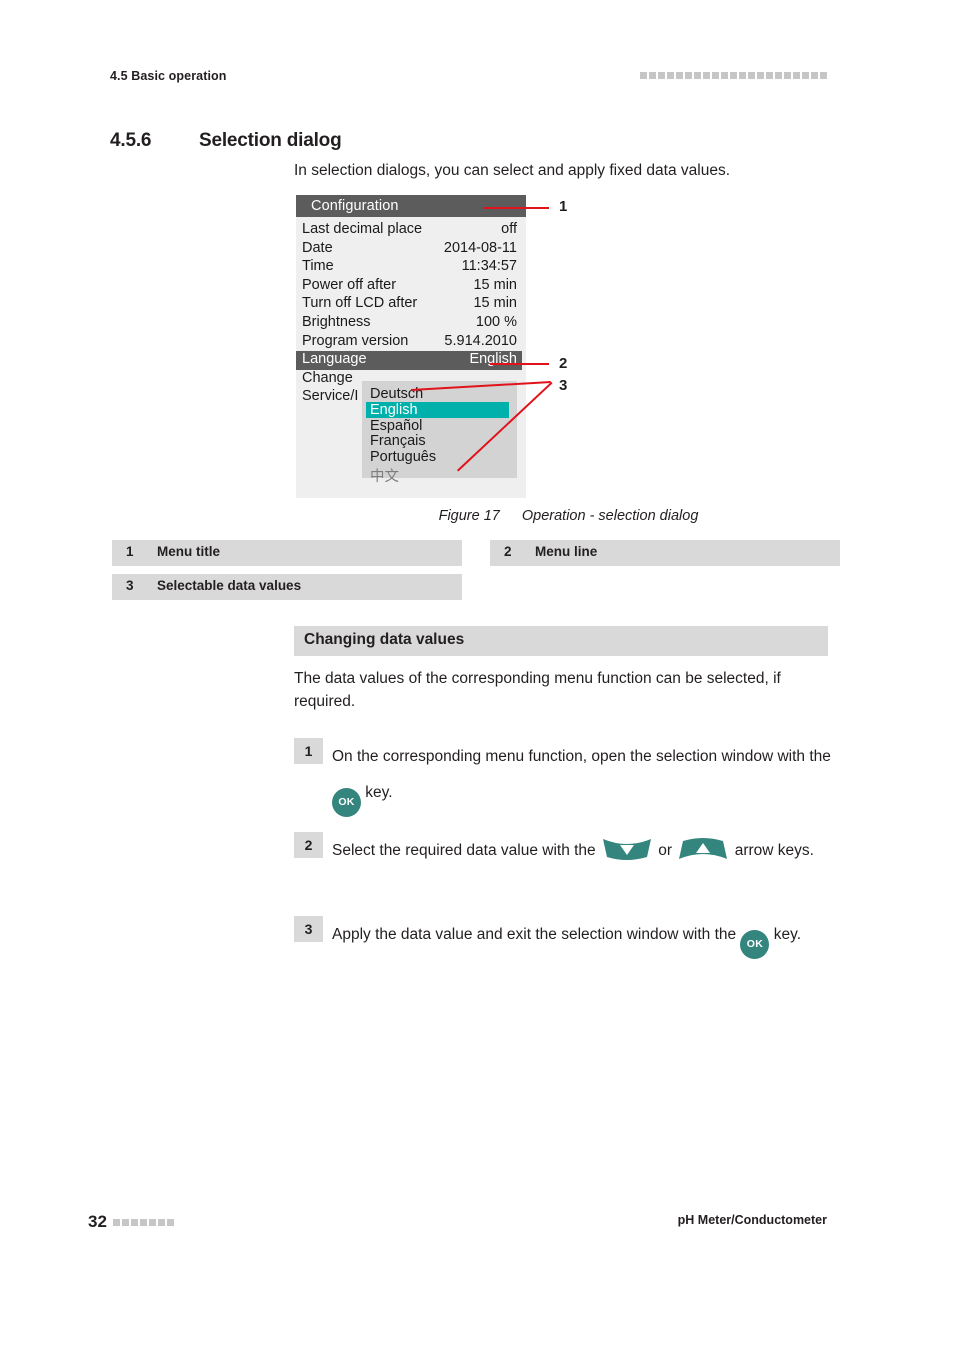 The image size is (954, 1350). Describe the element at coordinates (627, 849) in the screenshot. I see `arrow-down-key-icon` at that location.